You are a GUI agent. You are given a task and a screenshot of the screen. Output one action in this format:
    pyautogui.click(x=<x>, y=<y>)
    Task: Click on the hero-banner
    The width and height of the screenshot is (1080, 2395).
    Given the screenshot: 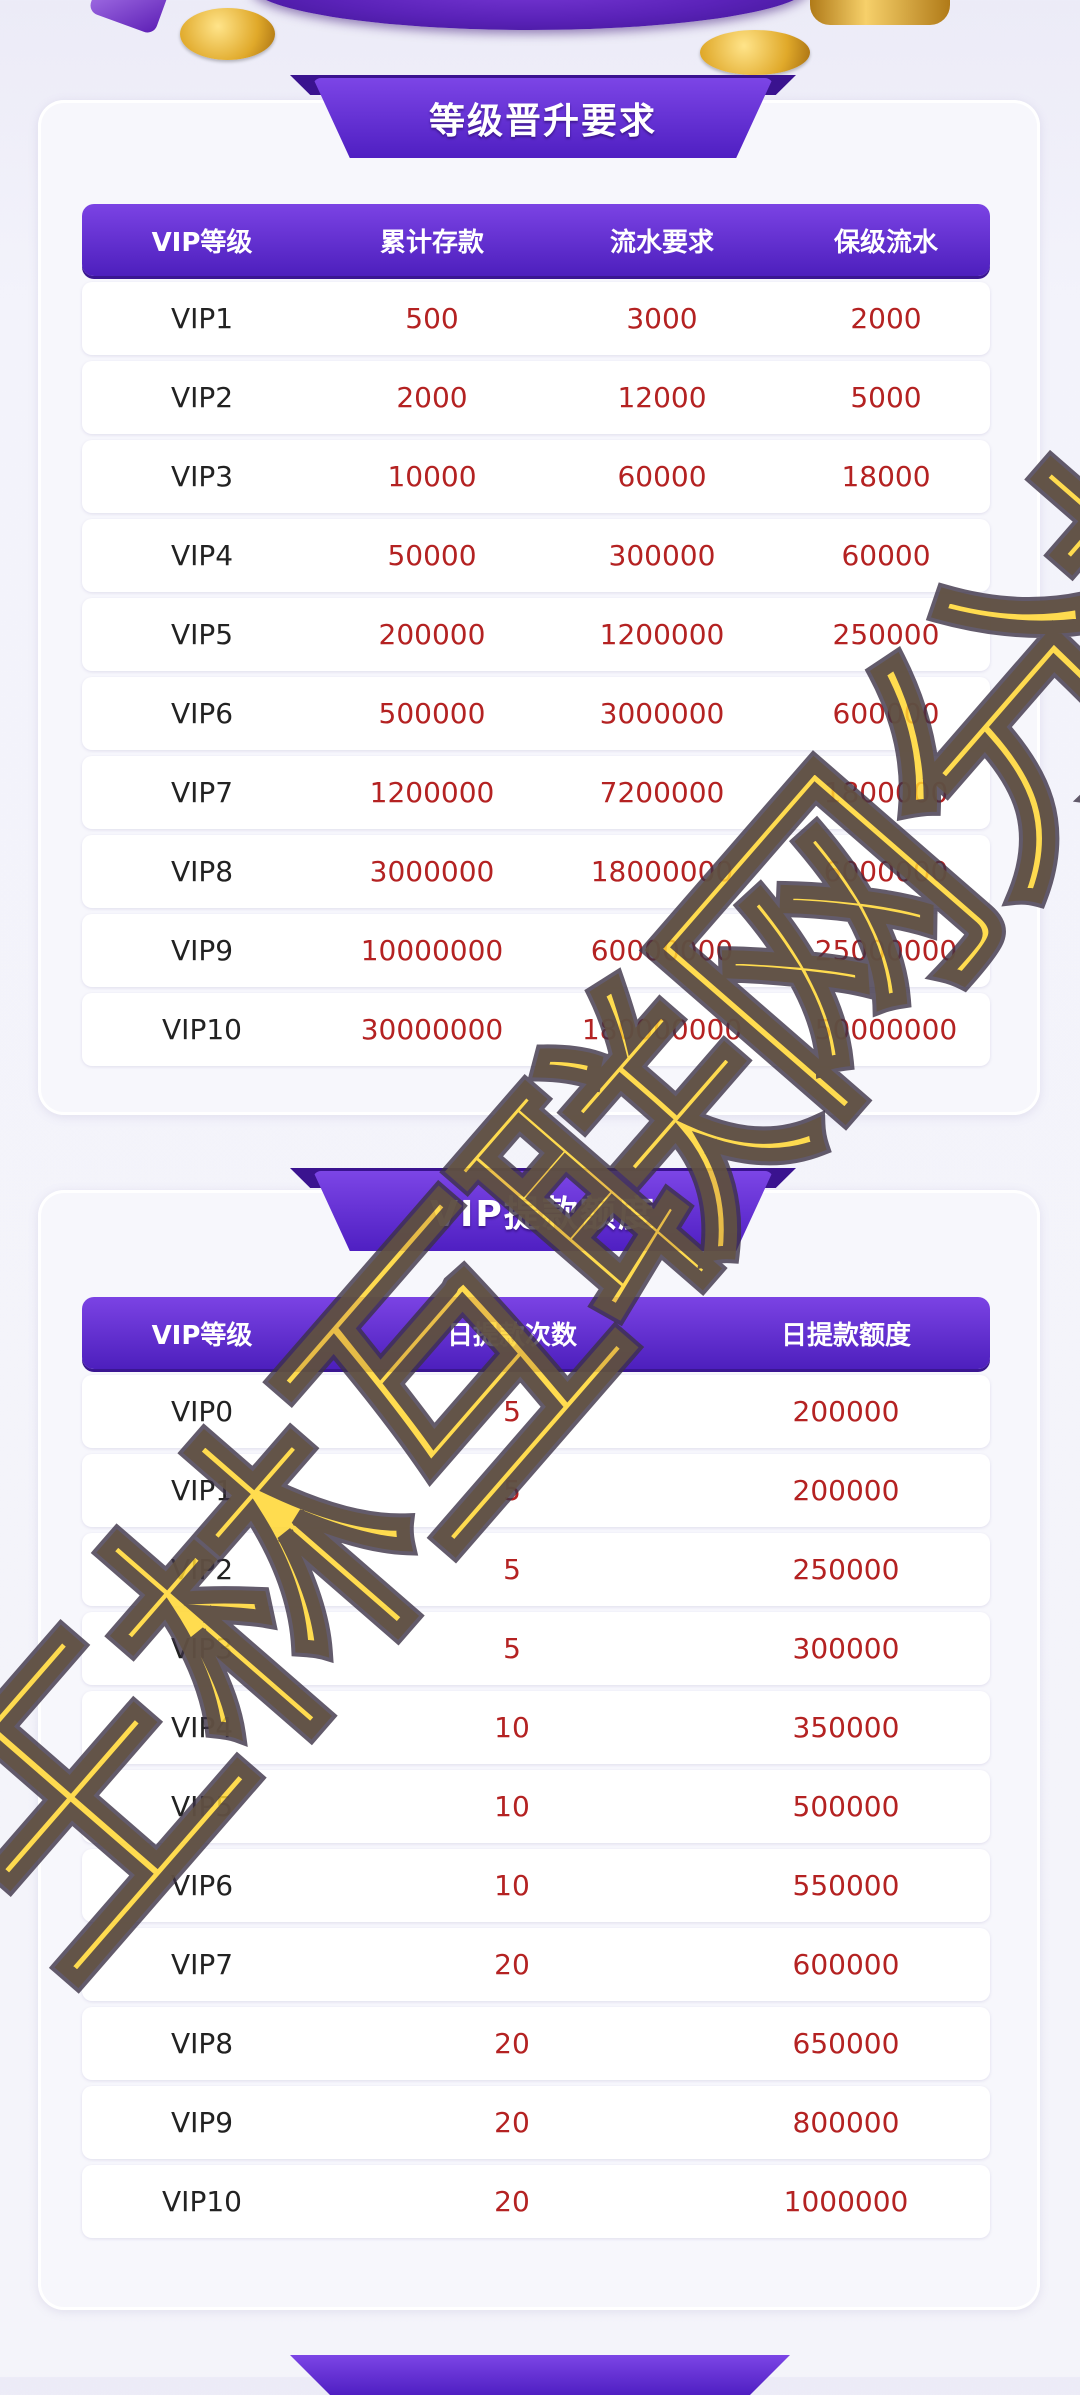 What is the action you would take?
    pyautogui.click(x=540, y=40)
    